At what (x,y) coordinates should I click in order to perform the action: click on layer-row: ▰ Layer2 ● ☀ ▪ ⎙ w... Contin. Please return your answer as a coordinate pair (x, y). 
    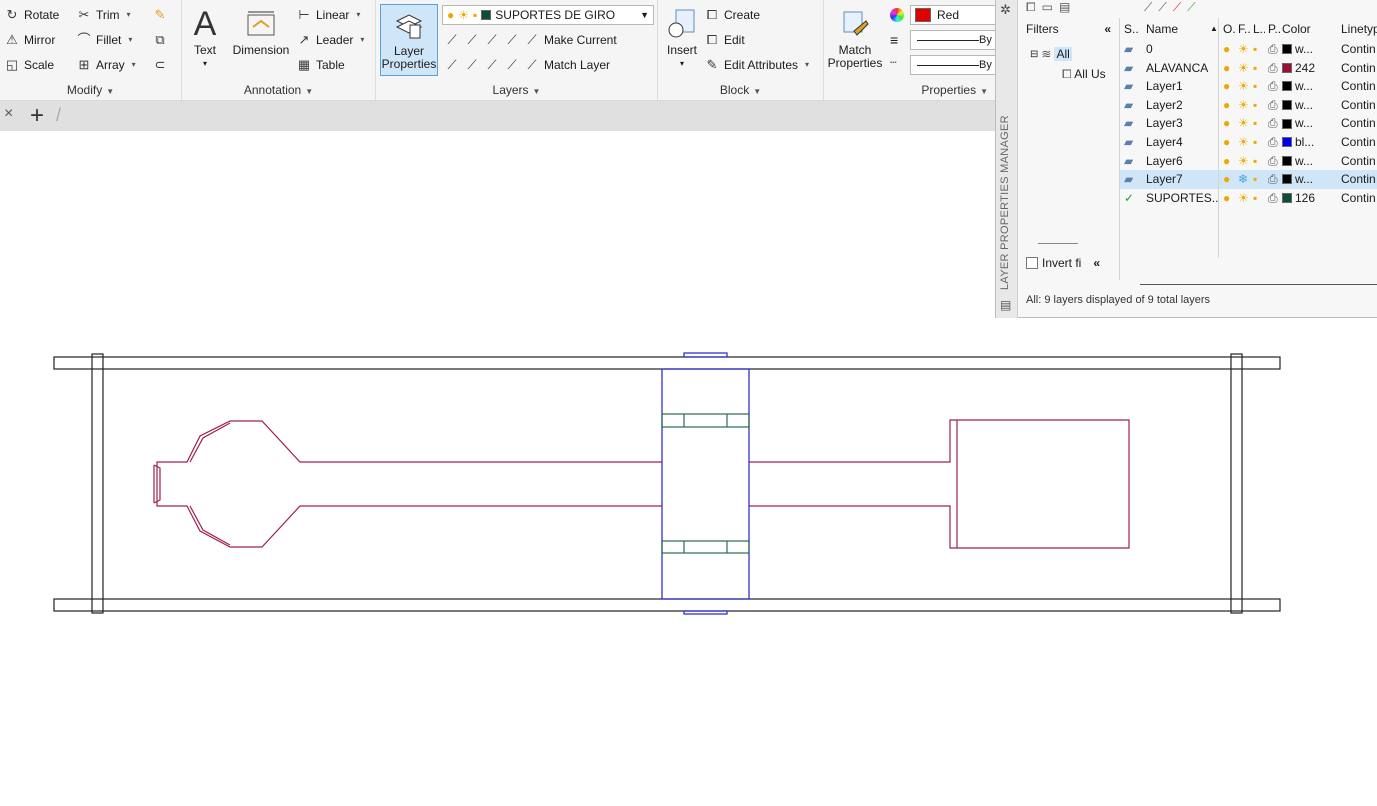
    Looking at the image, I should click on (1248, 105).